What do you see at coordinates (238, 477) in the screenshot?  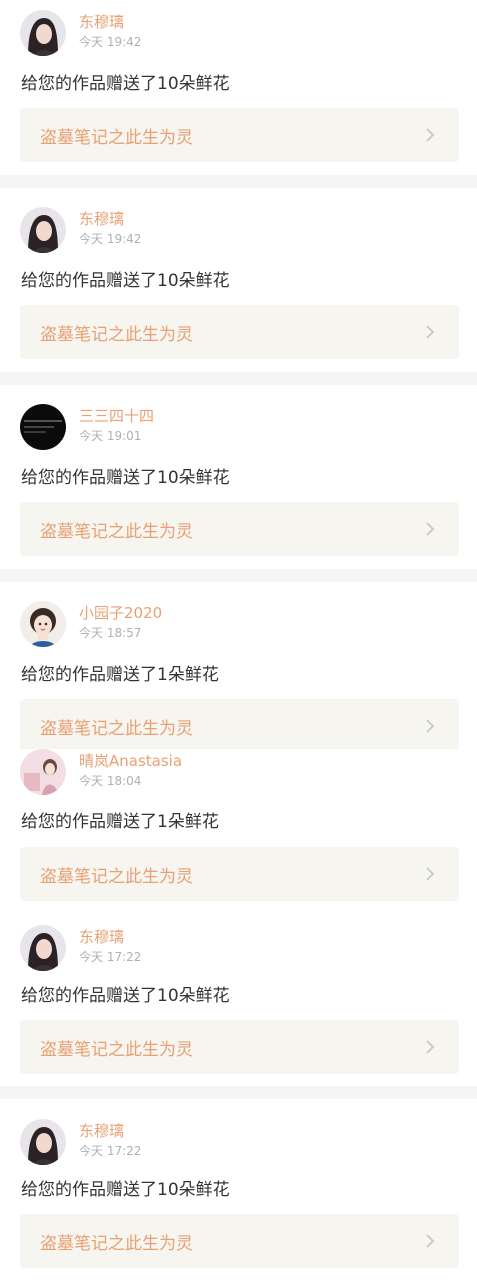 I see `notification-card: 三三四十四 今天 19:01 给您的作品赠送了10朵鲜花 盗墓笔记之此生为灵` at bounding box center [238, 477].